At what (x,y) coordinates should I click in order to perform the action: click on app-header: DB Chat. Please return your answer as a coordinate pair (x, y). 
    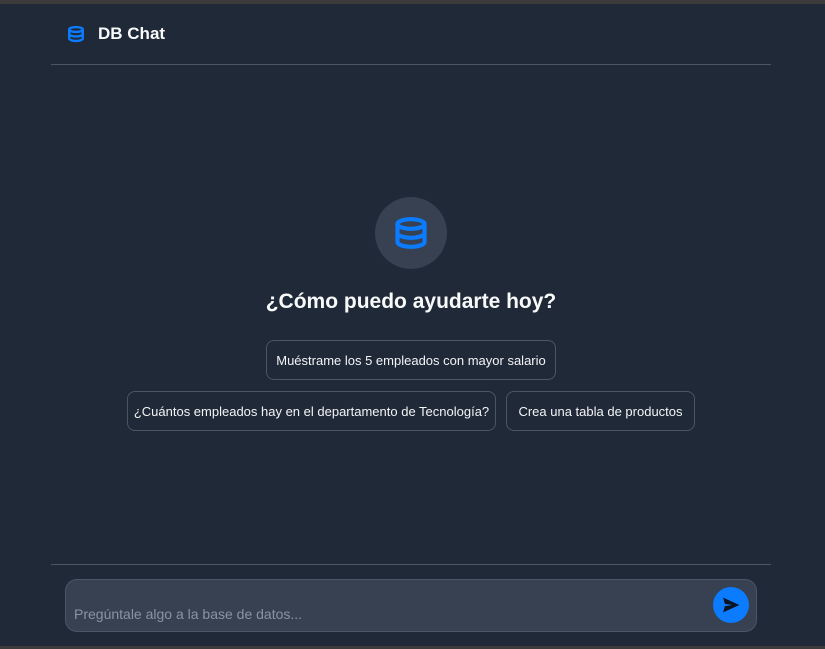
    Looking at the image, I should click on (411, 34).